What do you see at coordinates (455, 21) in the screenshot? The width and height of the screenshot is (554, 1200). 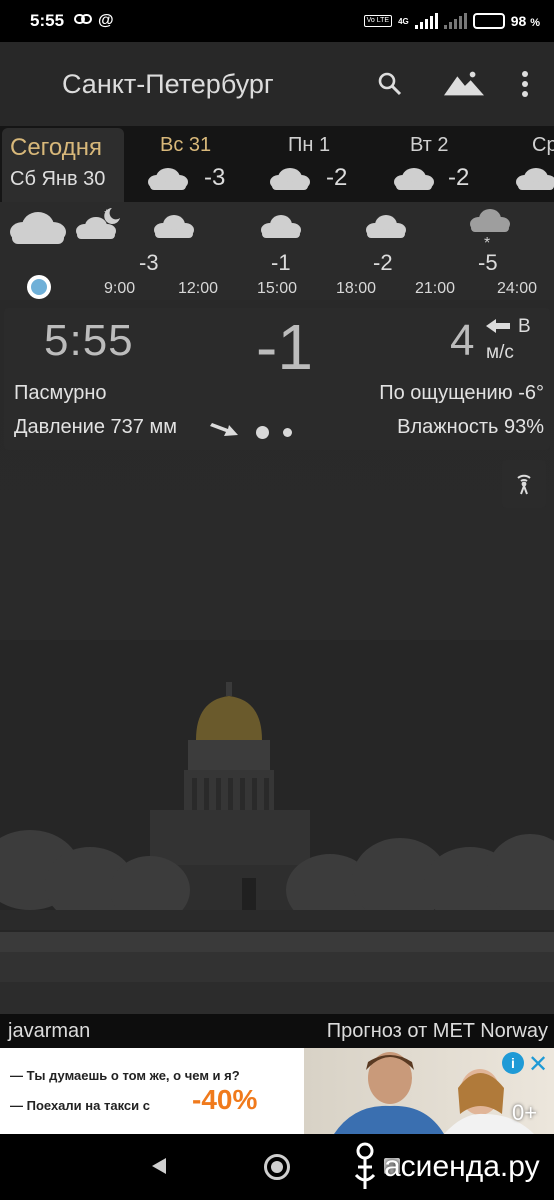 I see `signal-2-icon` at bounding box center [455, 21].